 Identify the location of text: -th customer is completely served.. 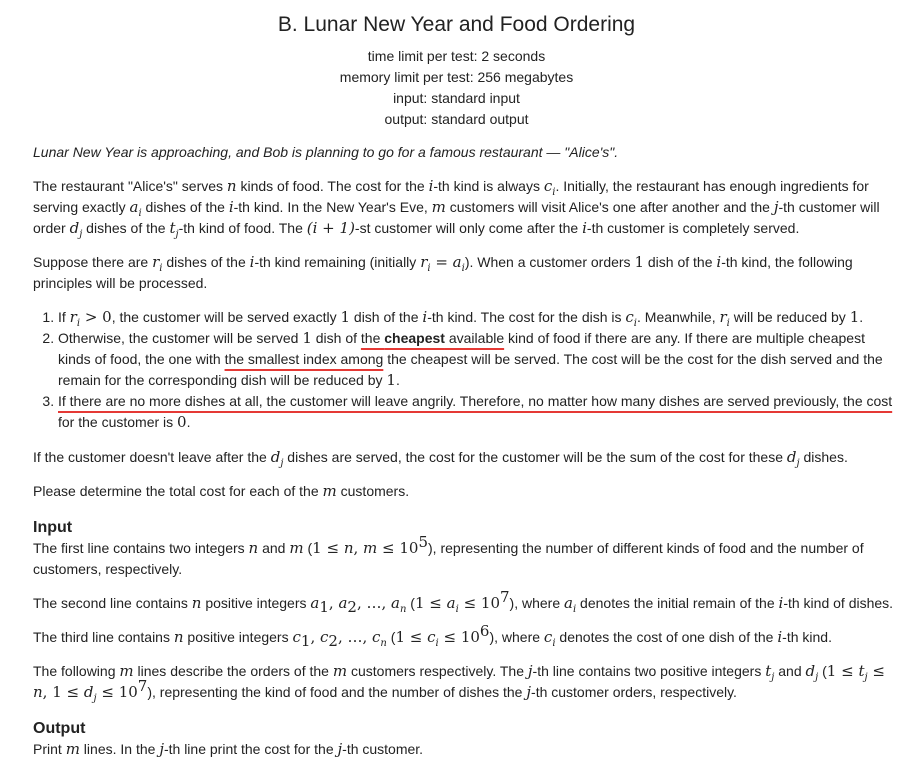
(693, 228).